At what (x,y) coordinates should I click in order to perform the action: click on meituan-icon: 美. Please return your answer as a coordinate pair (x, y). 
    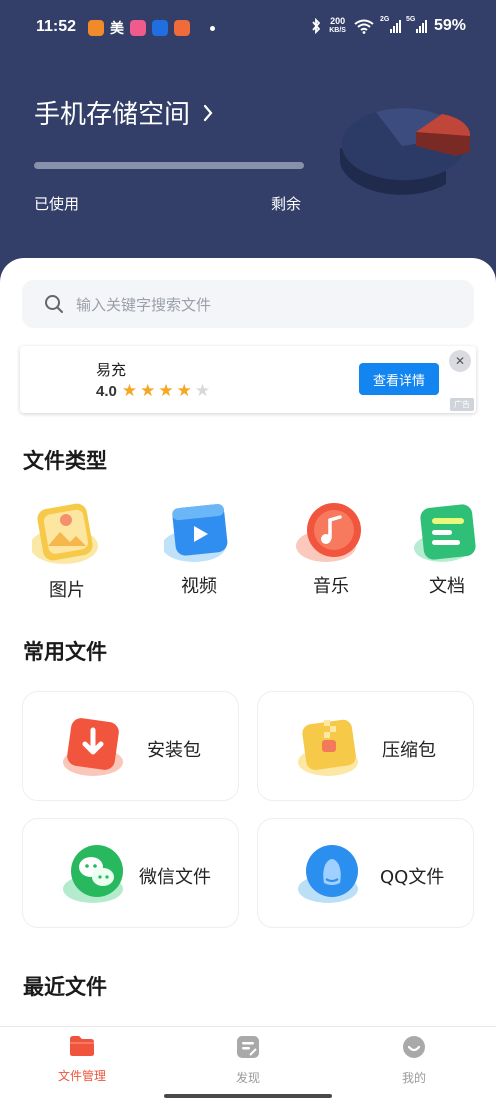
    Looking at the image, I should click on (117, 29).